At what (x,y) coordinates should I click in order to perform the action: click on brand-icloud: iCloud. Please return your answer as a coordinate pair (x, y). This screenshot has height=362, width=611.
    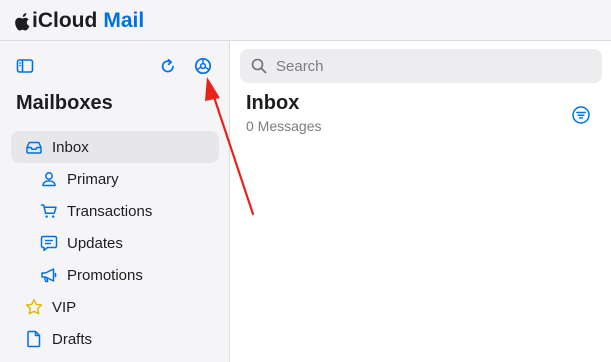
    Looking at the image, I should click on (65, 20).